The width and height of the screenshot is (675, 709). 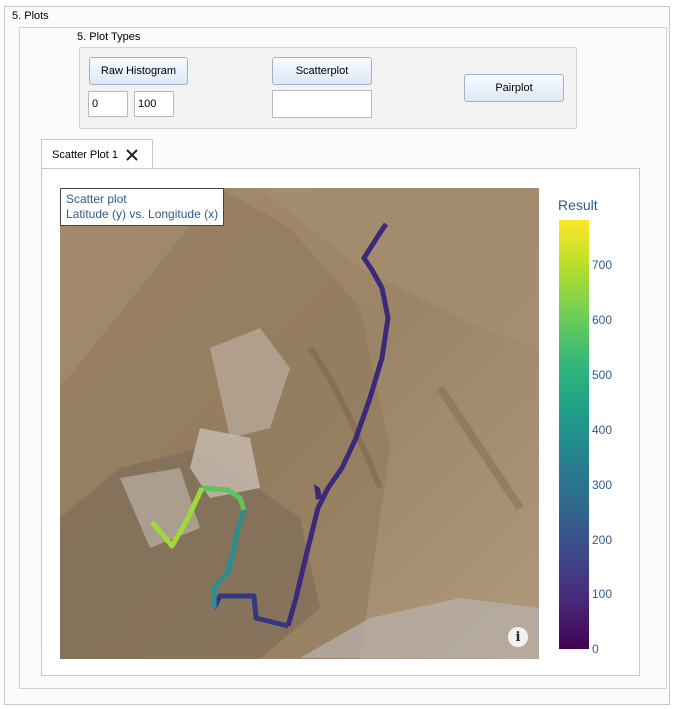 What do you see at coordinates (602, 540) in the screenshot?
I see `colorbar-tick-200: 200` at bounding box center [602, 540].